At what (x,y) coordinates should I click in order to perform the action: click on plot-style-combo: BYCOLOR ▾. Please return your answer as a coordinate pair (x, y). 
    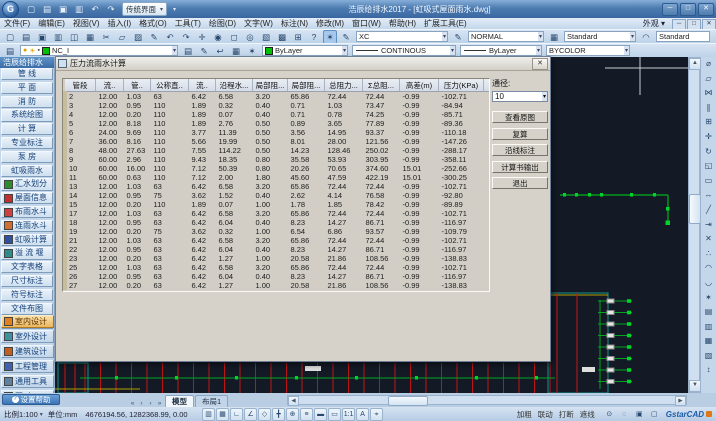
    Looking at the image, I should click on (588, 50).